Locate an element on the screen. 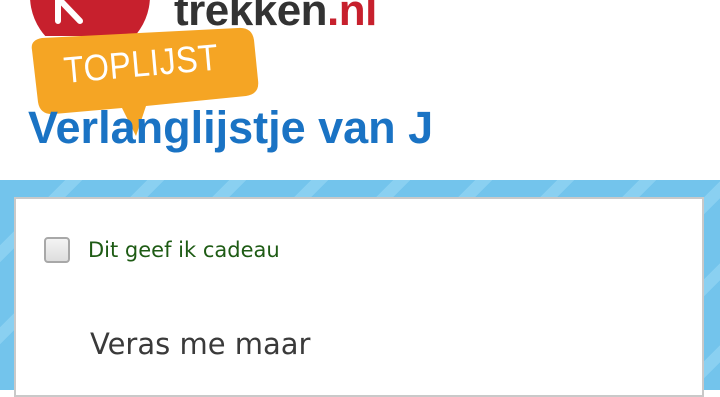 This screenshot has height=397, width=720. item-title: Veras me maar is located at coordinates (200, 344).